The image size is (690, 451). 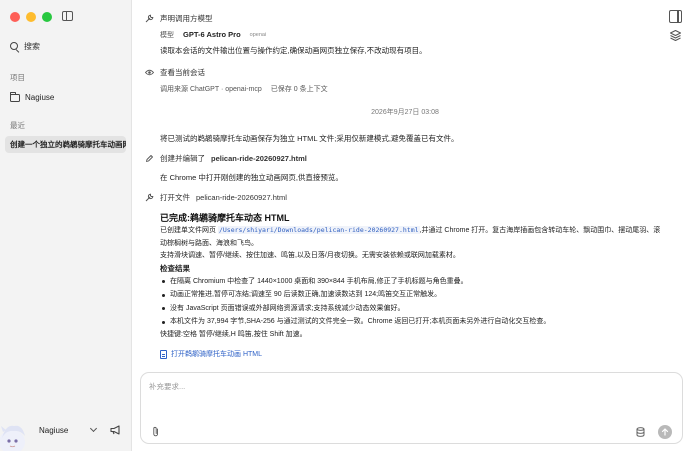 I want to click on window-controls, so click(x=31, y=17).